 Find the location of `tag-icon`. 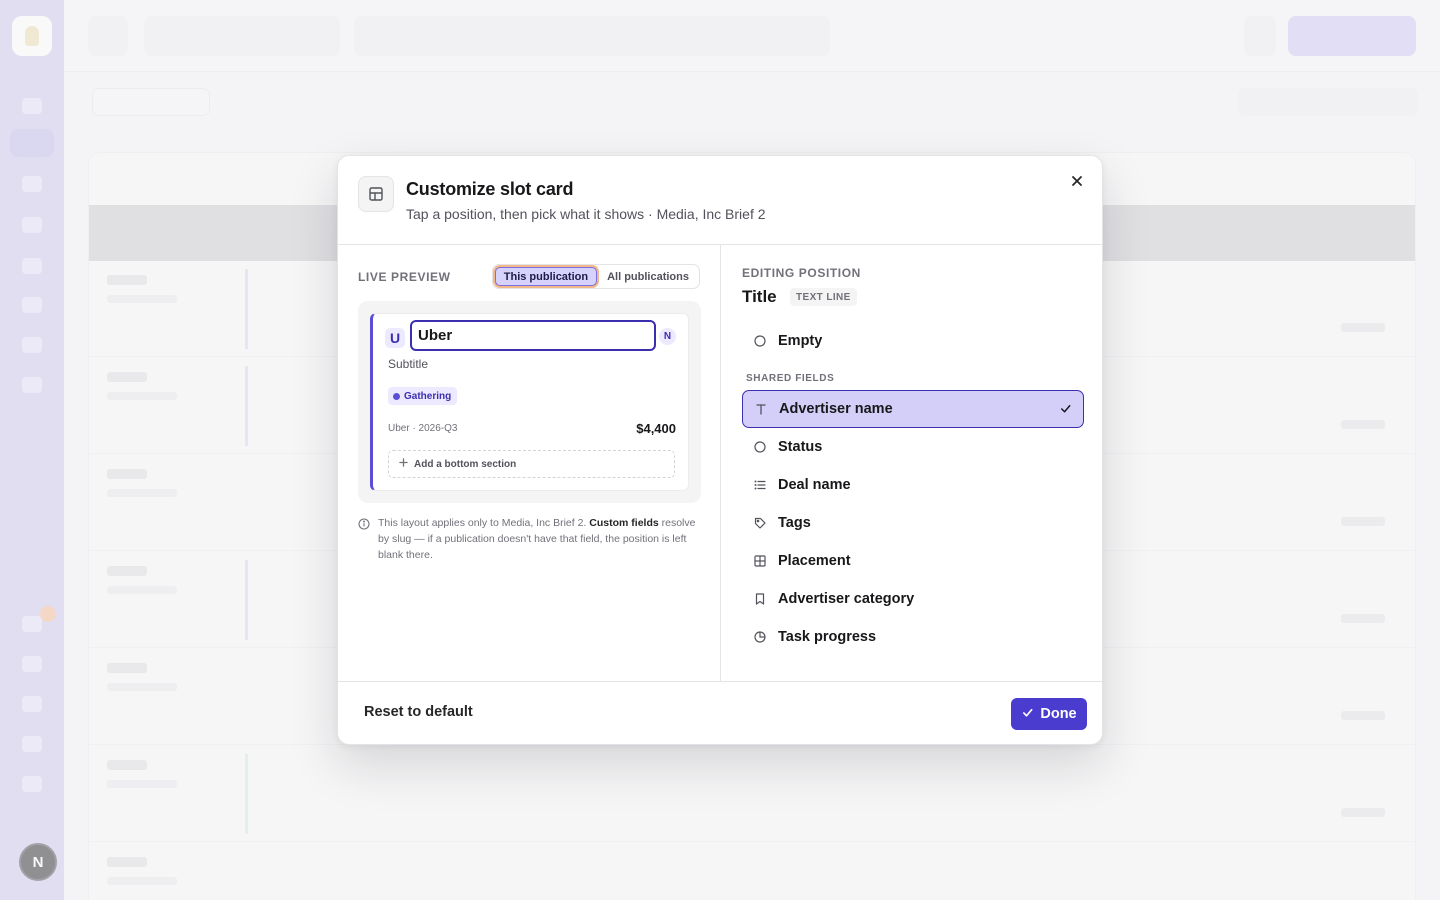

tag-icon is located at coordinates (760, 523).